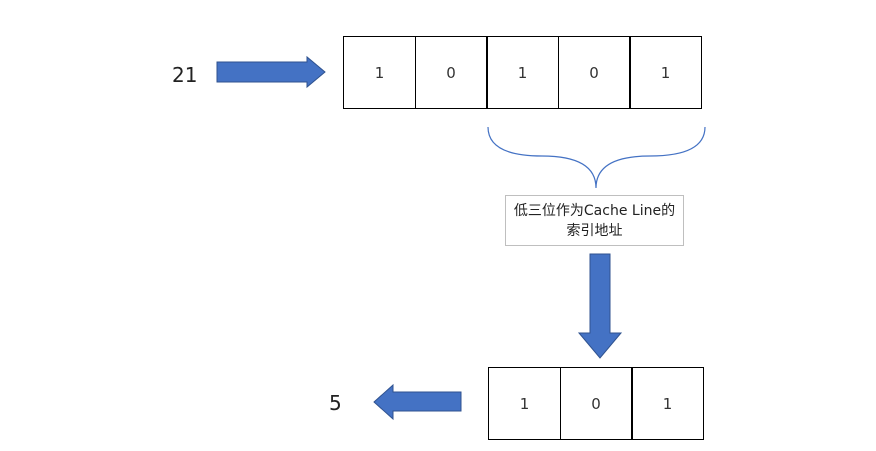 This screenshot has width=876, height=451. What do you see at coordinates (596, 157) in the screenshot?
I see `curly-brace-icon` at bounding box center [596, 157].